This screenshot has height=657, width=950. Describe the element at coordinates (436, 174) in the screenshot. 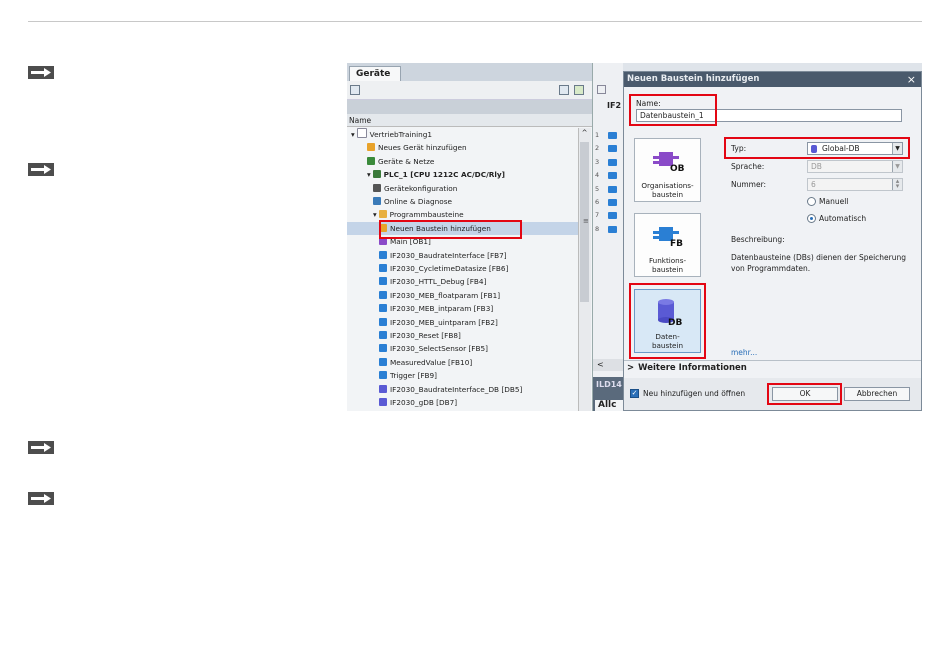

I see `tree-item: ▾ PLC_1 [CPU 1212C AC/DC/Rly]` at that location.